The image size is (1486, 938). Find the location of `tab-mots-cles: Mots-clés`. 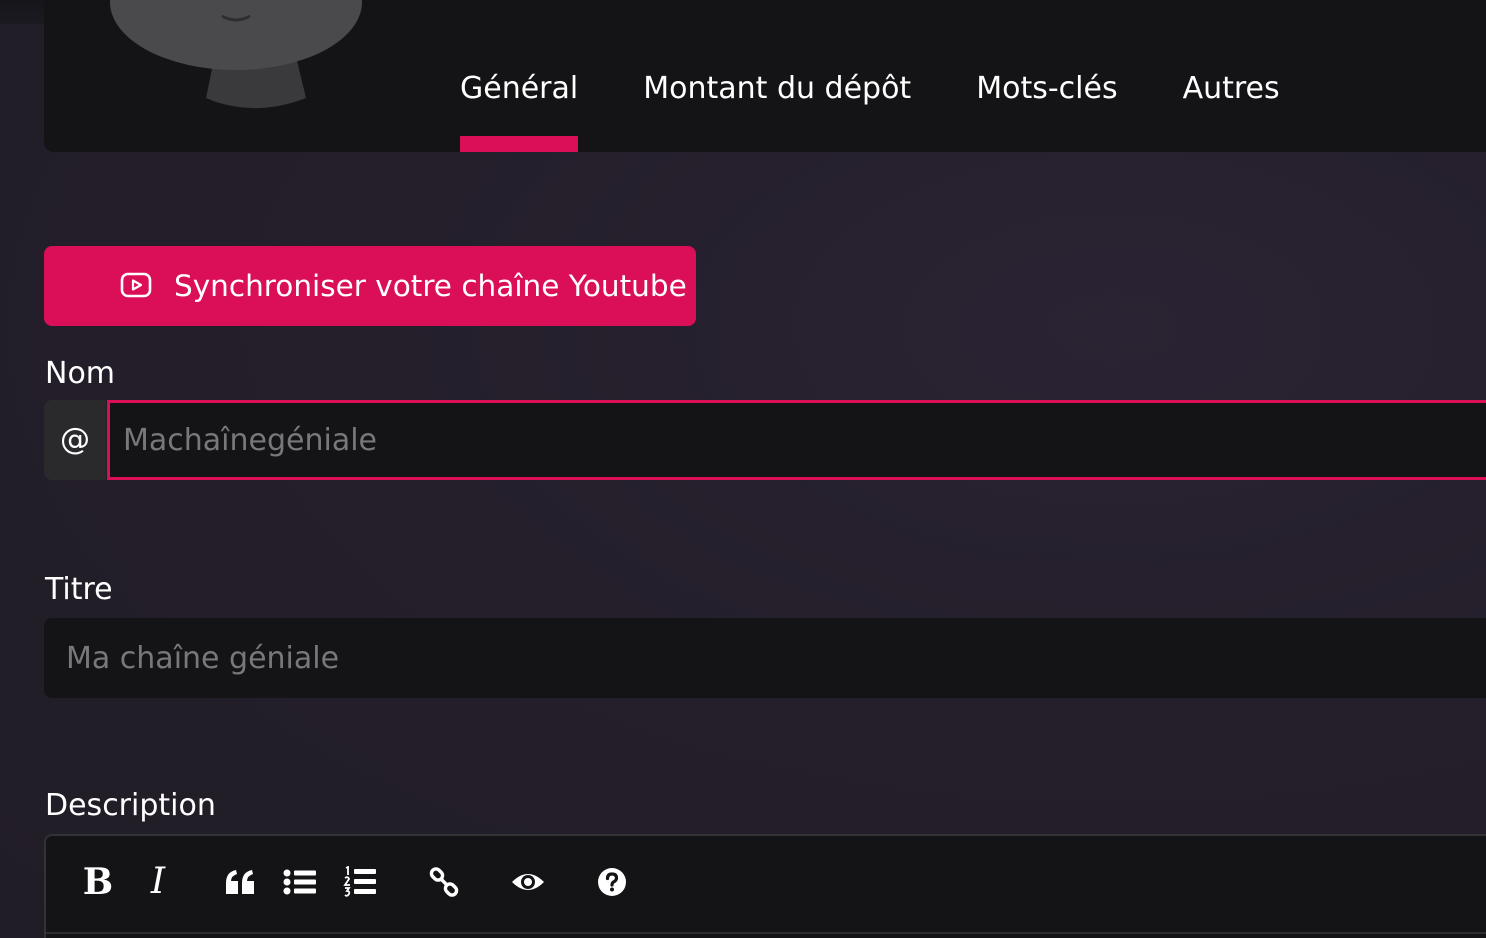

tab-mots-cles: Mots-clés is located at coordinates (1046, 108).